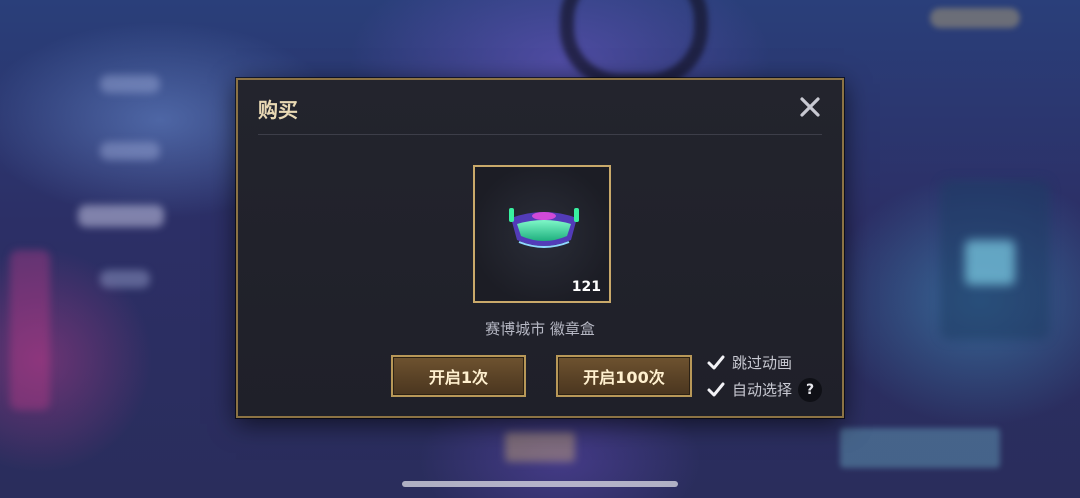 This screenshot has width=1080, height=498. Describe the element at coordinates (990, 262) in the screenshot. I see `background-screen-blur` at that location.